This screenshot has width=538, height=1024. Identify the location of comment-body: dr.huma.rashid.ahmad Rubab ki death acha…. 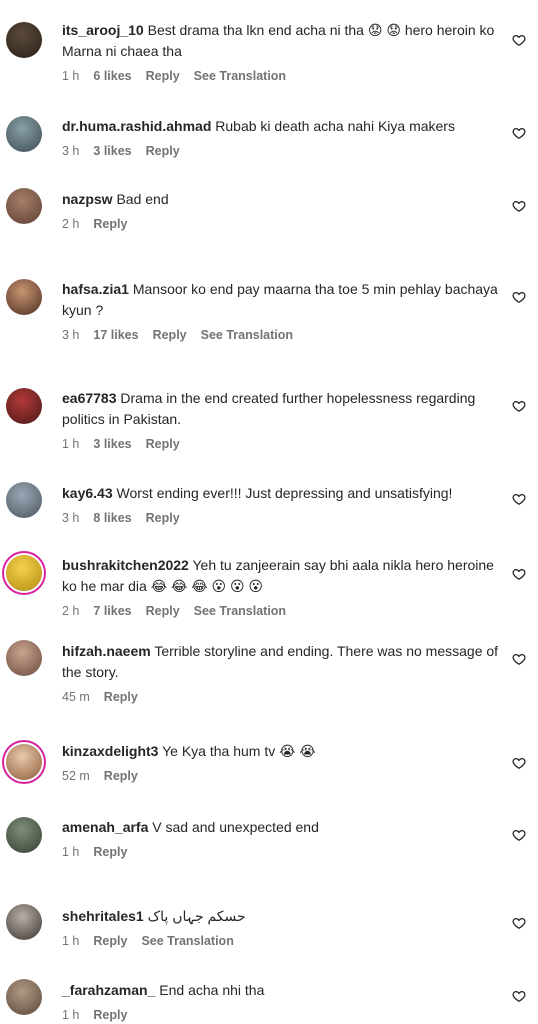
(282, 137).